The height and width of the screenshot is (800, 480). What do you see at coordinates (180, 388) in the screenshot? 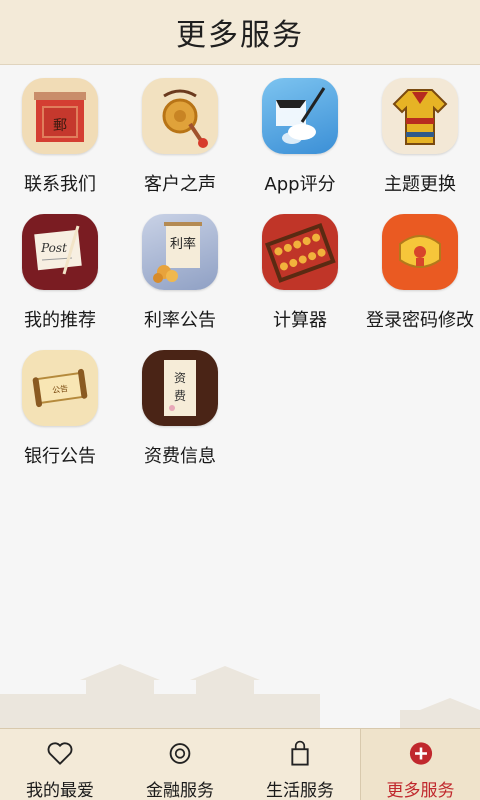
I see `fee-book-icon: 资 费` at bounding box center [180, 388].